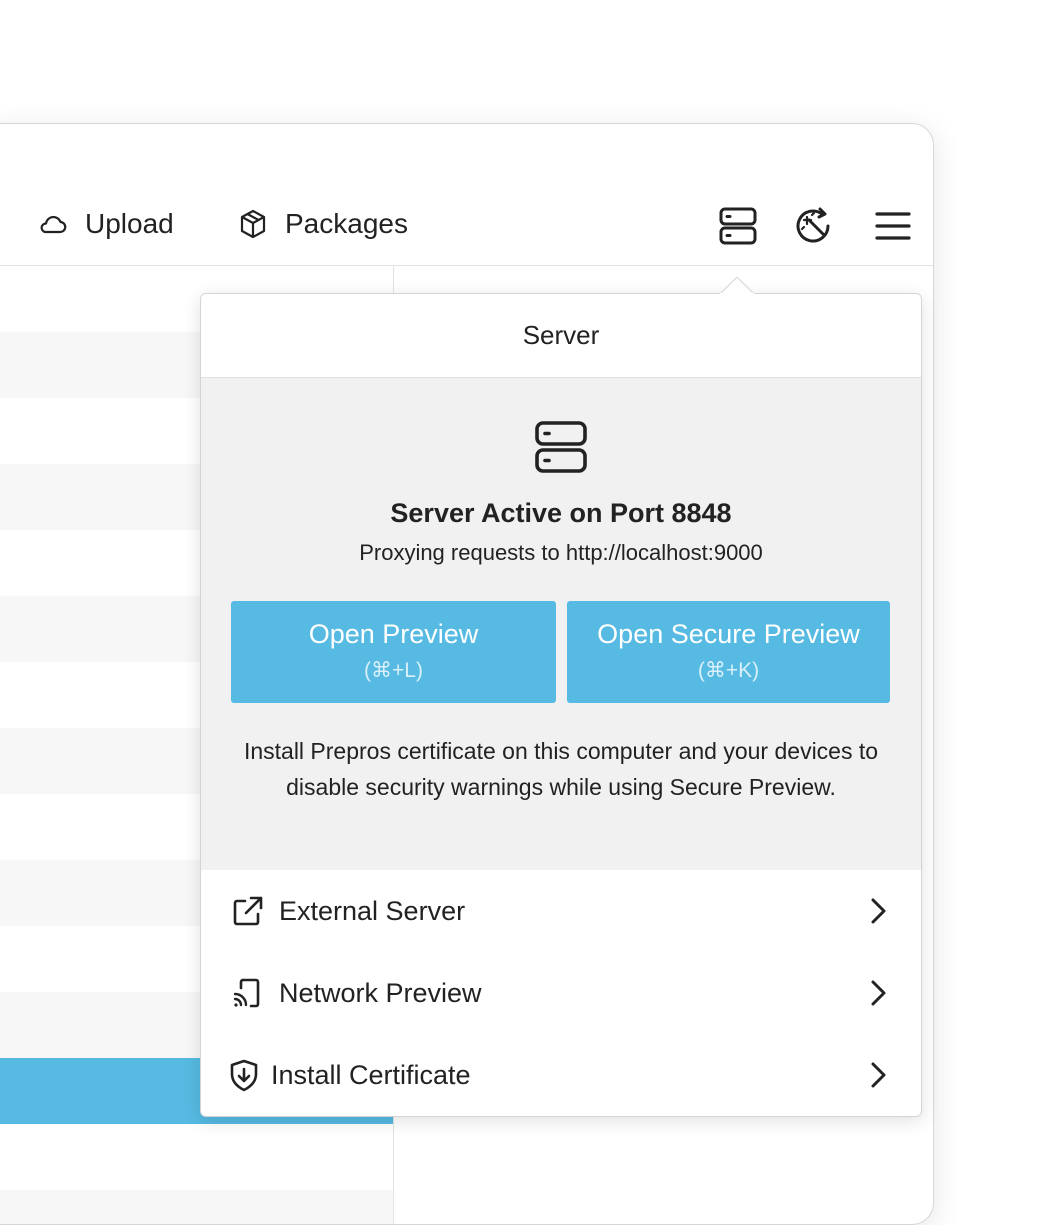 The image size is (1058, 1225). I want to click on open-secure-preview-shortcut: (⌘+K), so click(728, 670).